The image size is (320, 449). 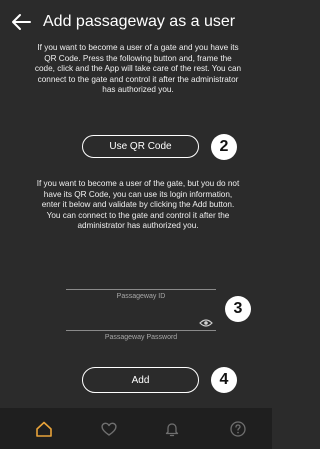 What do you see at coordinates (238, 309) in the screenshot?
I see `step-badge-3: 3` at bounding box center [238, 309].